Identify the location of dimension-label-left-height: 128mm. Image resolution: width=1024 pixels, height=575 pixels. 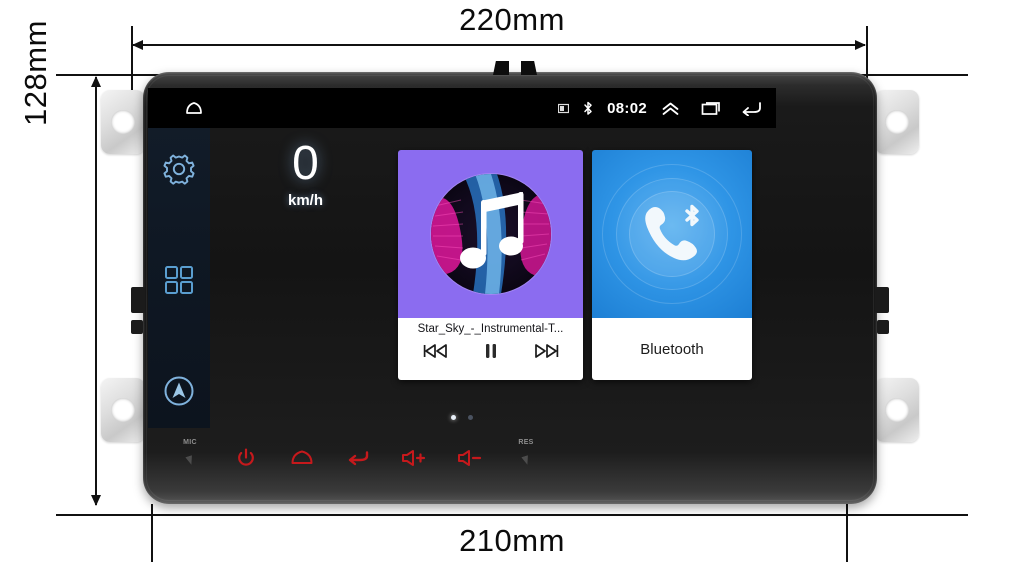
(35, 73).